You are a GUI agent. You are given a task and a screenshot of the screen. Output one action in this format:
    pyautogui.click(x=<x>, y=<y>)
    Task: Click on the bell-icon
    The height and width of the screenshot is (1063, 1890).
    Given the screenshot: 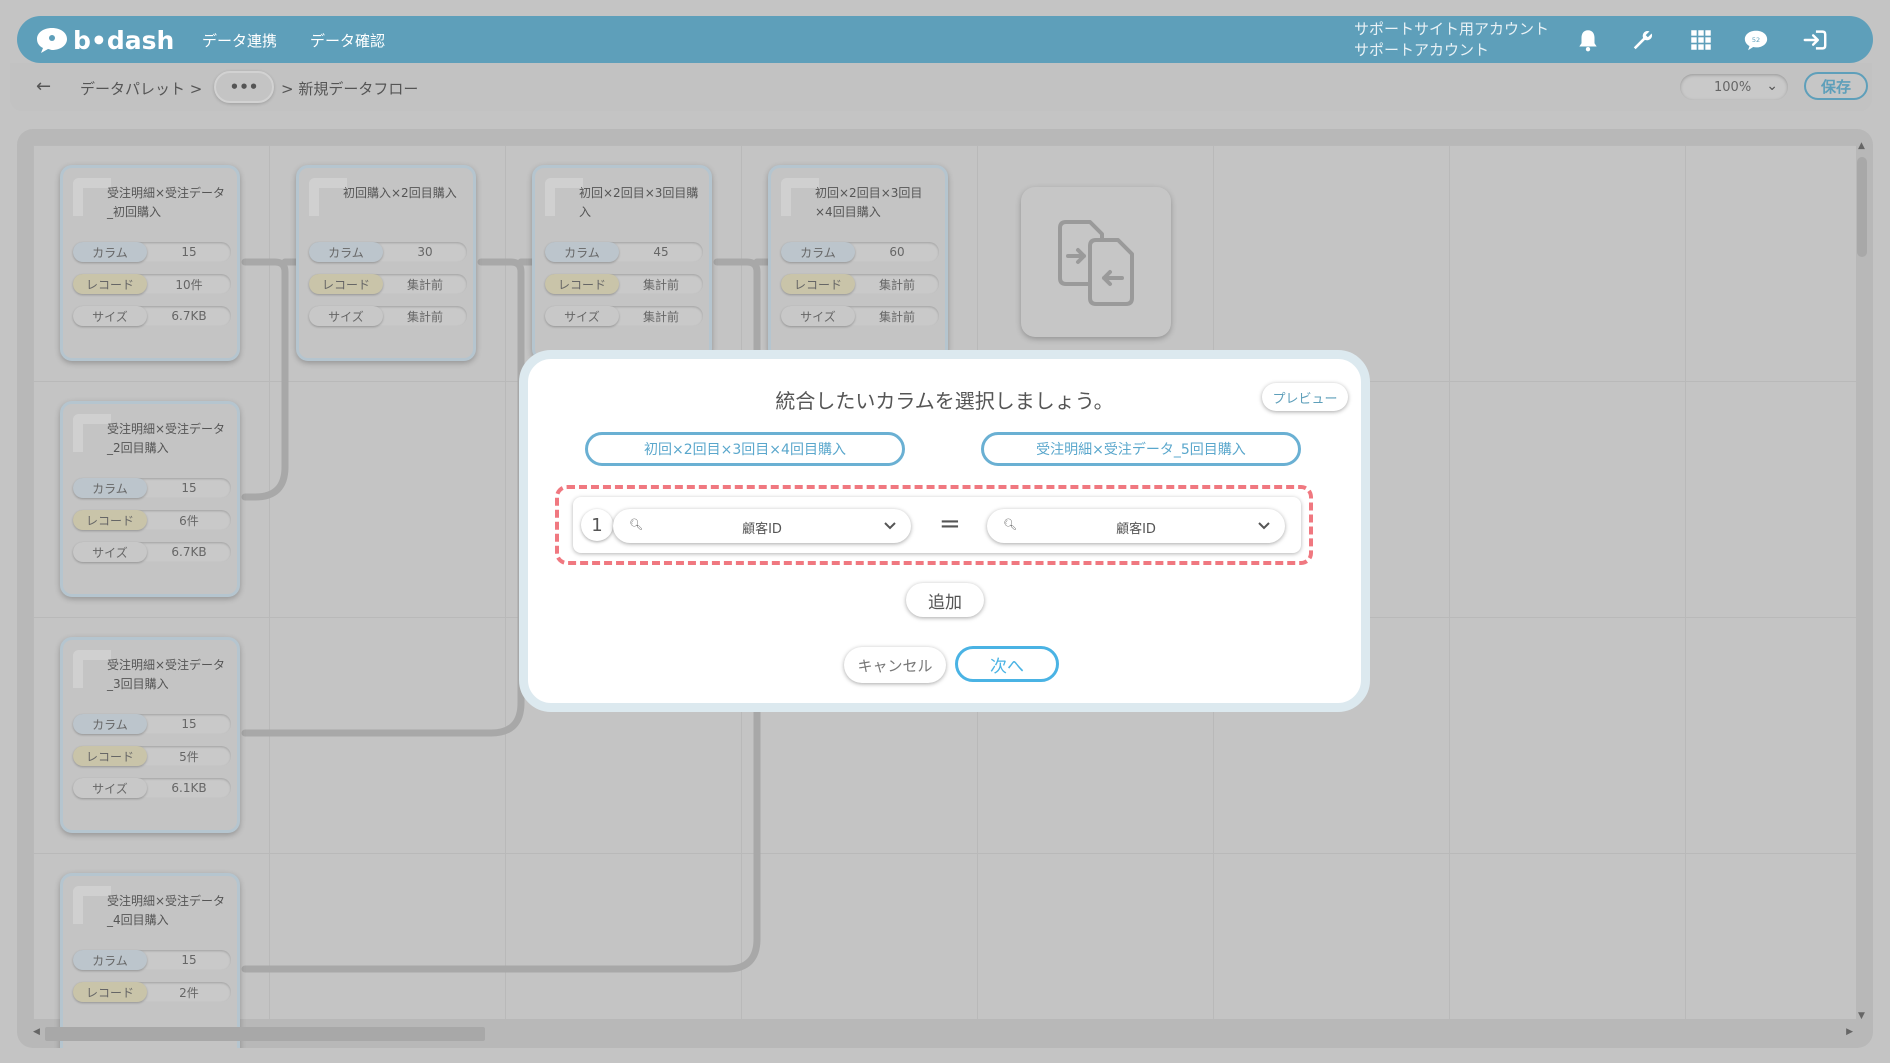 What is the action you would take?
    pyautogui.click(x=1588, y=40)
    